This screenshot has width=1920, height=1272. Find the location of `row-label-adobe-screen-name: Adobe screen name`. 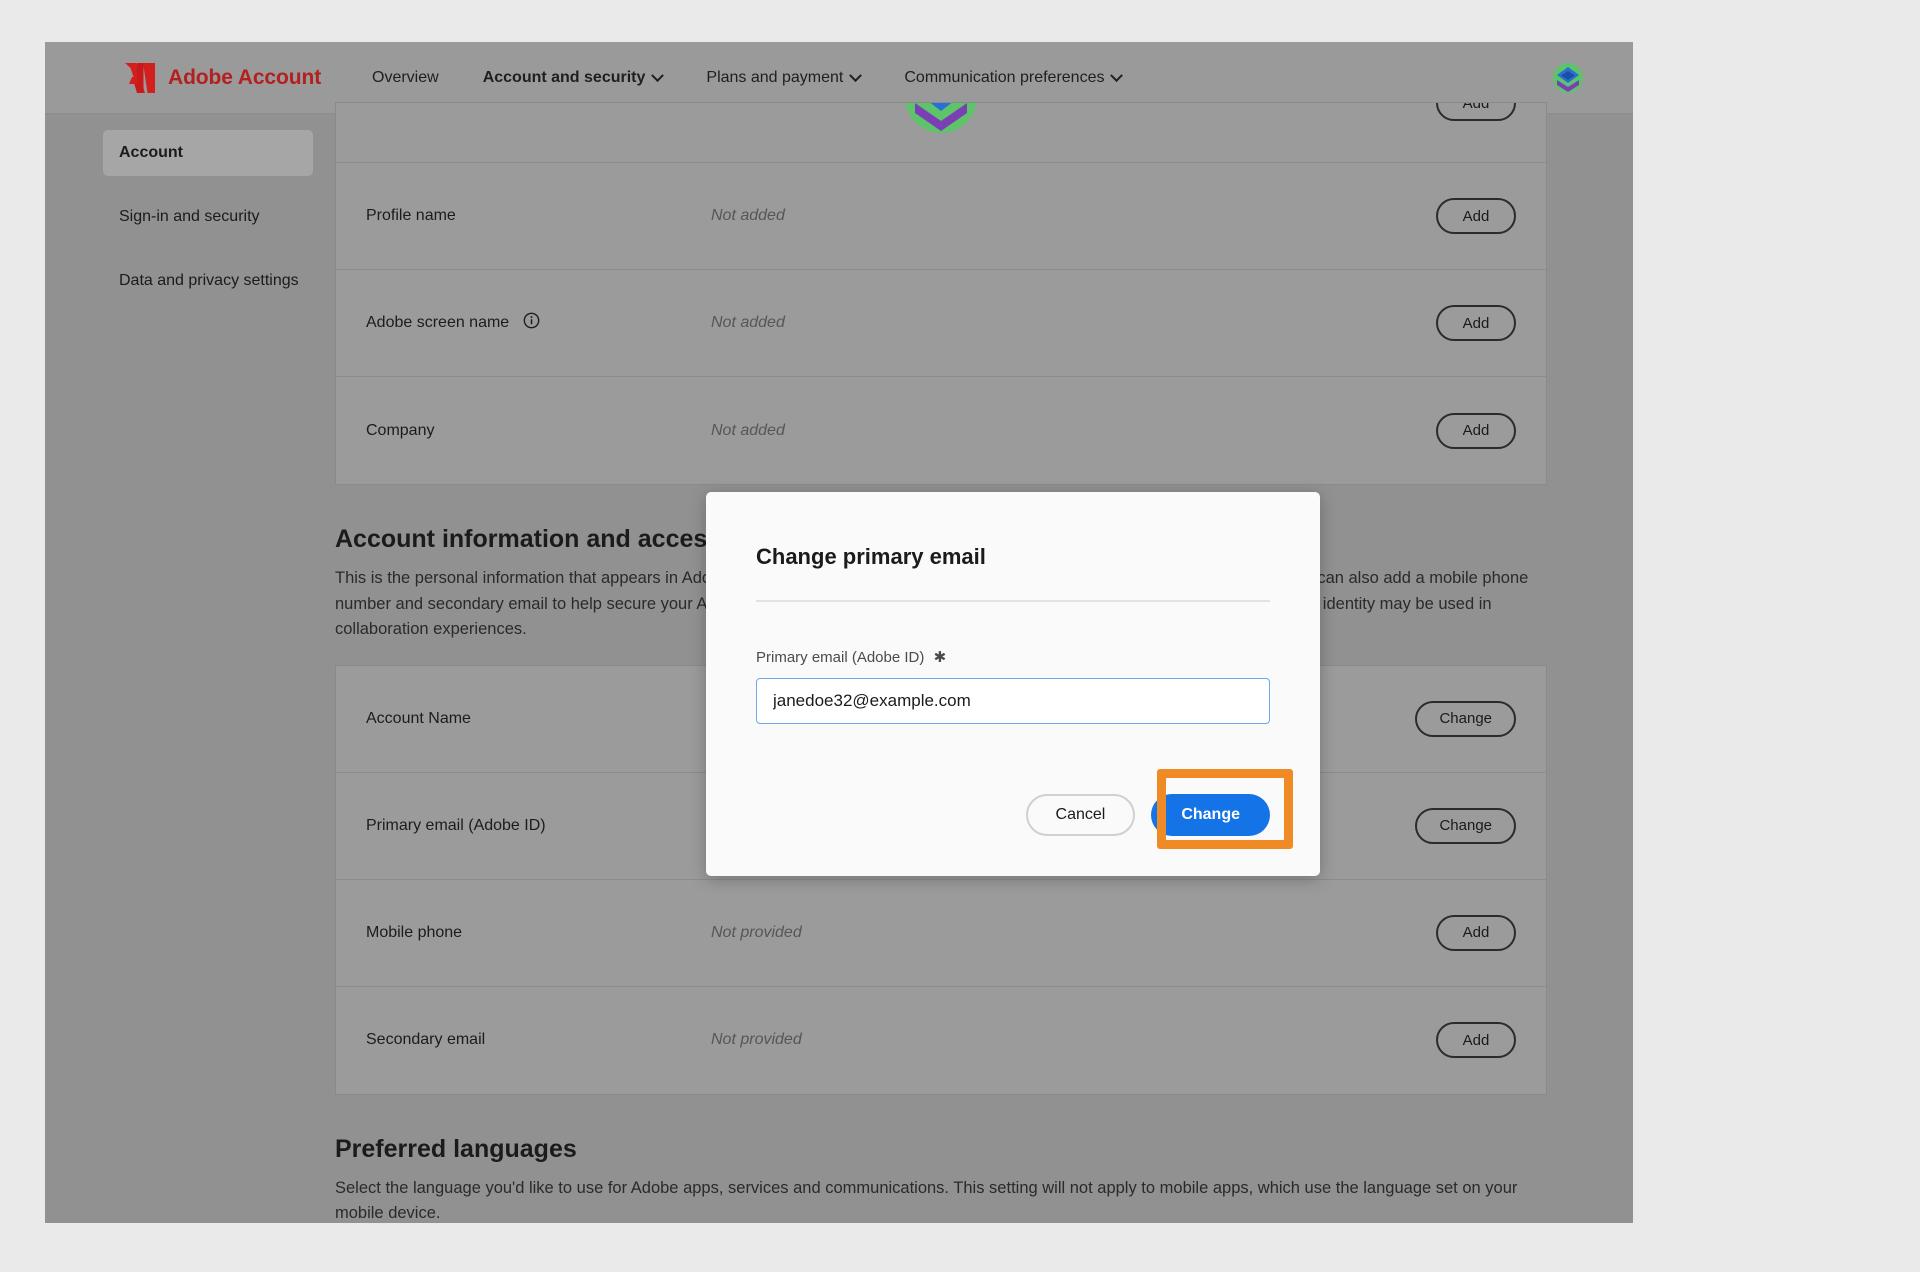

row-label-adobe-screen-name: Adobe screen name is located at coordinates (538, 323).